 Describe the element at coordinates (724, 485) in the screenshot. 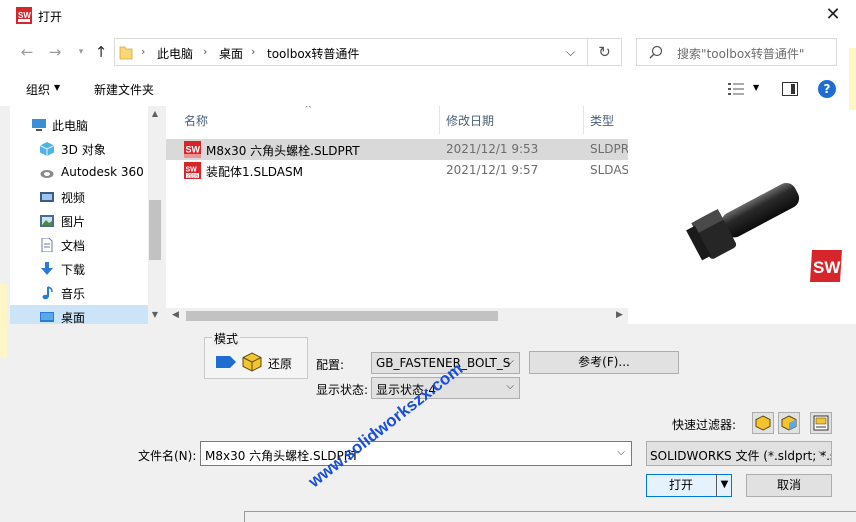

I see `open-options-chevron-icon: ▼` at that location.